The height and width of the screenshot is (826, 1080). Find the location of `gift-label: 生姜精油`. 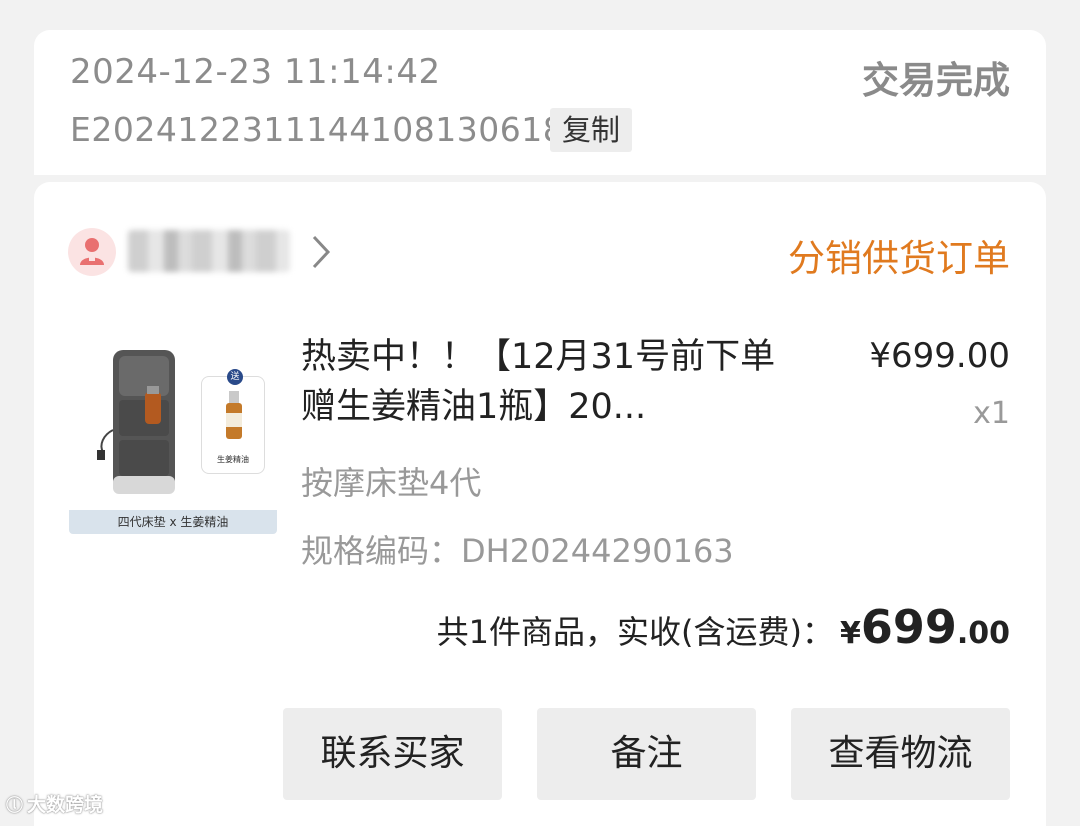

gift-label: 生姜精油 is located at coordinates (233, 459).